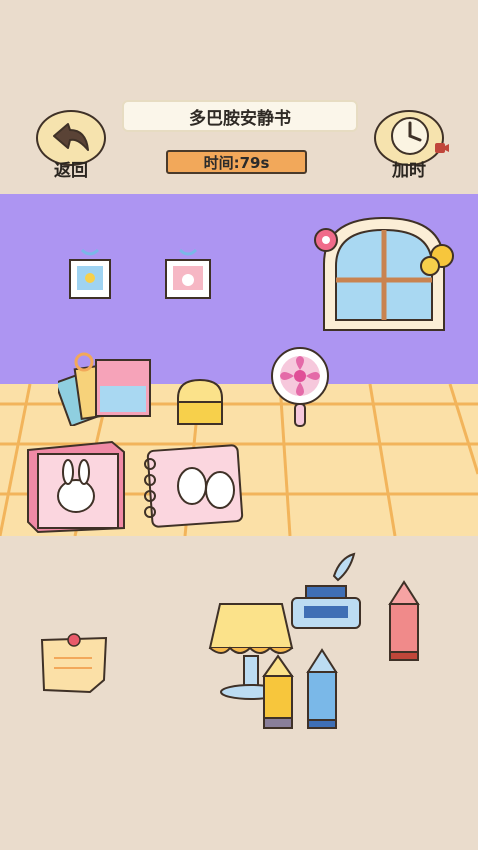 This screenshot has height=850, width=478. I want to click on ink-bottle-with-quill, so click(328, 589).